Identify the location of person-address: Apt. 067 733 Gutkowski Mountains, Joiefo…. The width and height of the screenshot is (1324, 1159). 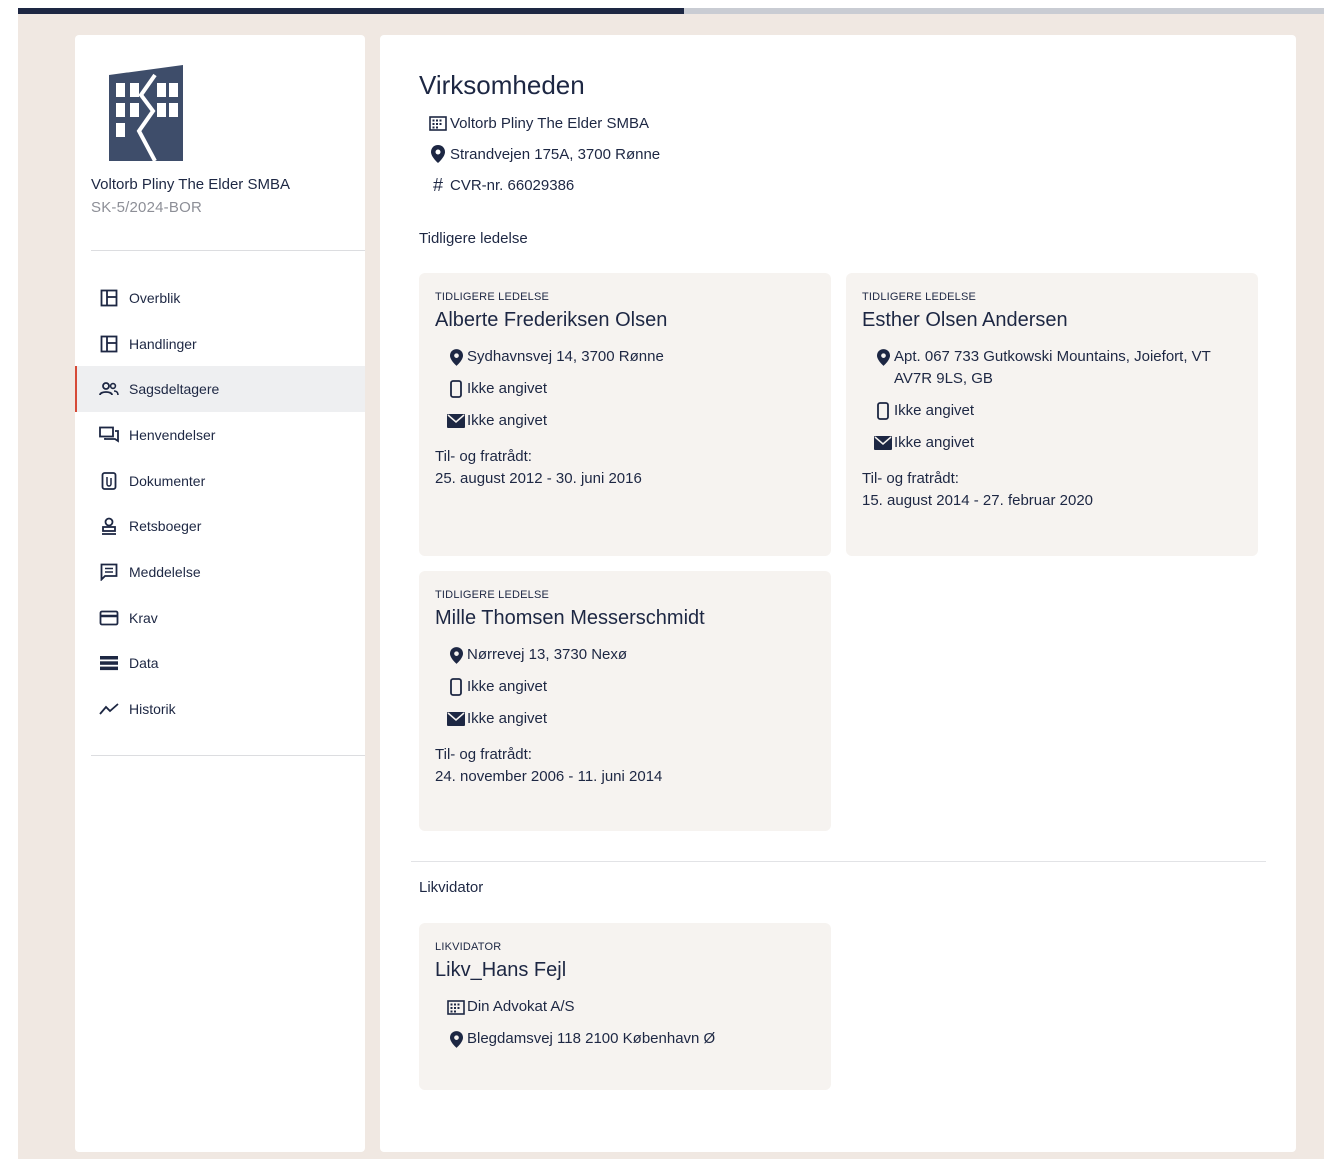
(1052, 368).